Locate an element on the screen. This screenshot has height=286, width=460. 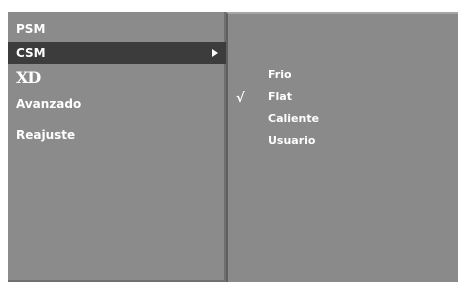
submenu-item-frio: Frio is located at coordinates (280, 75).